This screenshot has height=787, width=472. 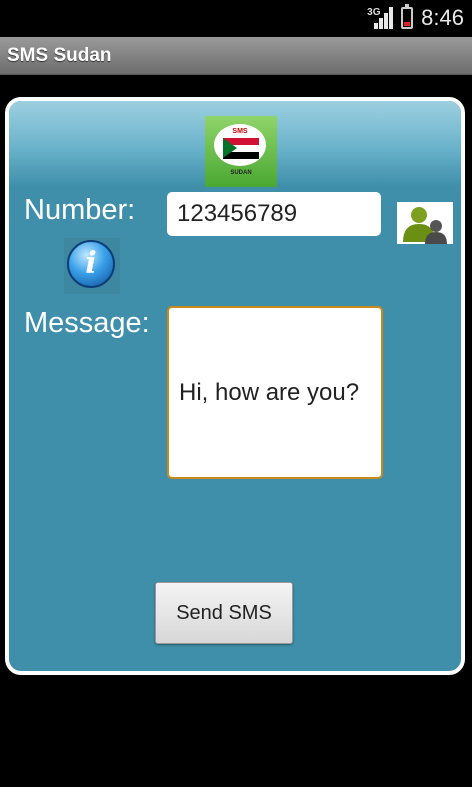 I want to click on status-indicators: 3G 8:46, so click(x=415, y=18).